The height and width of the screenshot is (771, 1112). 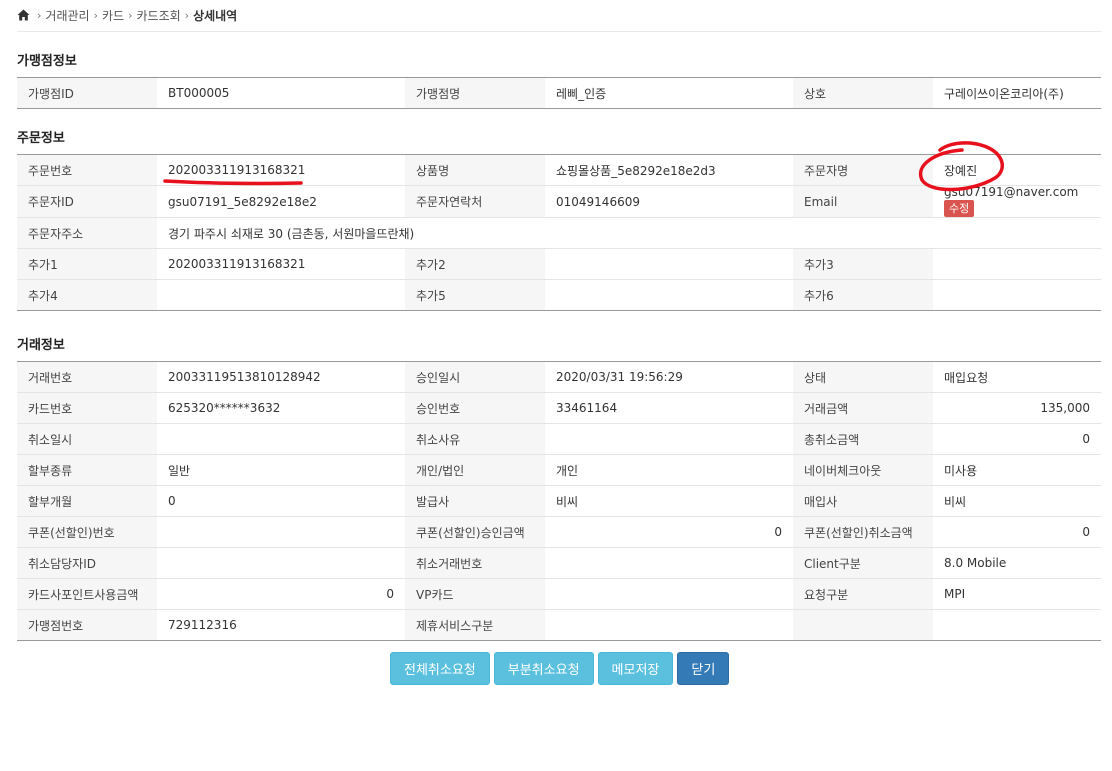 What do you see at coordinates (863, 170) in the screenshot?
I see `field-label: 주문자명` at bounding box center [863, 170].